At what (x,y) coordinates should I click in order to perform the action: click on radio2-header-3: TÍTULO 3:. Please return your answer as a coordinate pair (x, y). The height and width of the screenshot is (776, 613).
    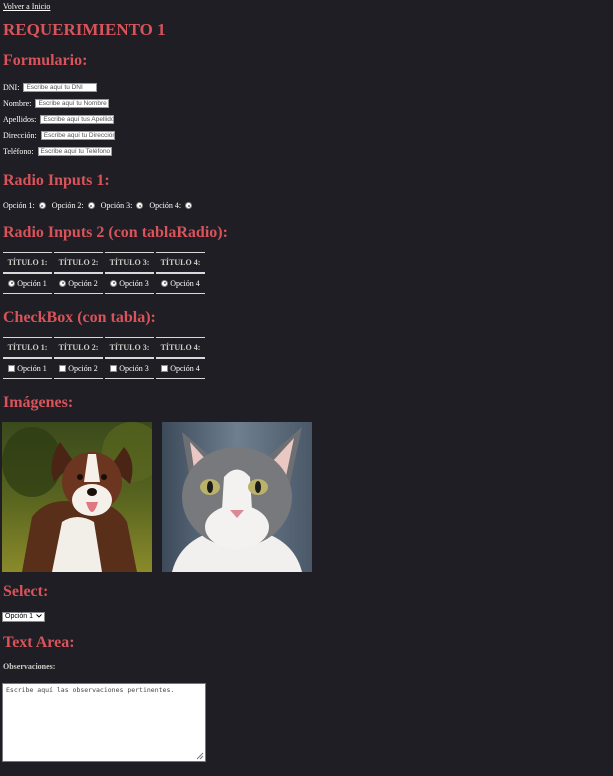
    Looking at the image, I should click on (129, 262).